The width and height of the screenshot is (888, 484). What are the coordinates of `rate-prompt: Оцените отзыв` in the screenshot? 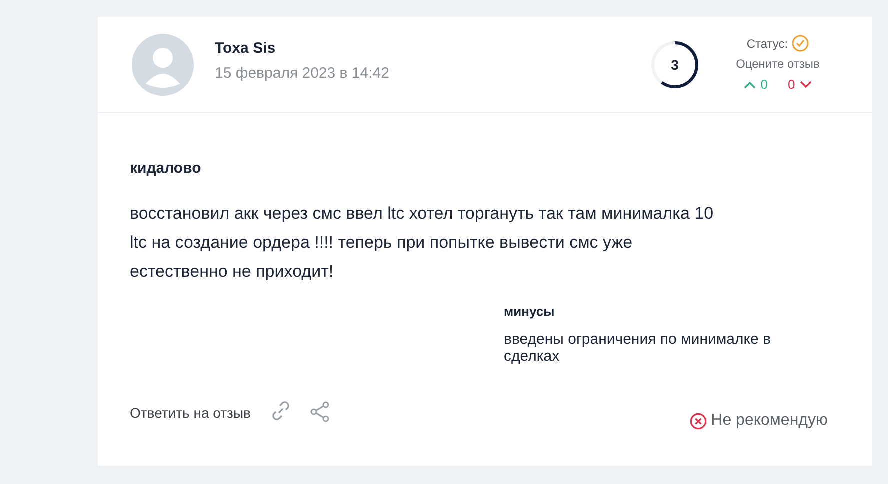 It's located at (778, 64).